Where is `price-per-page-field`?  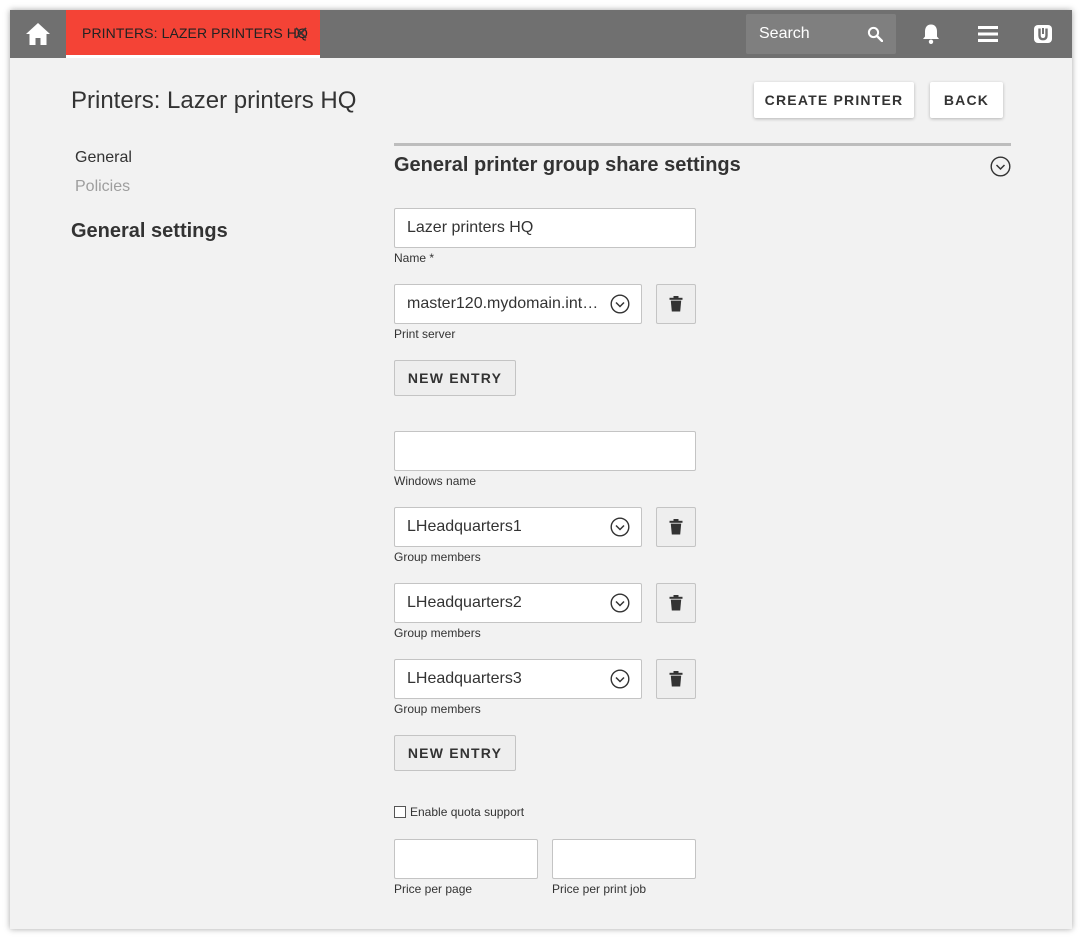
price-per-page-field is located at coordinates (466, 859).